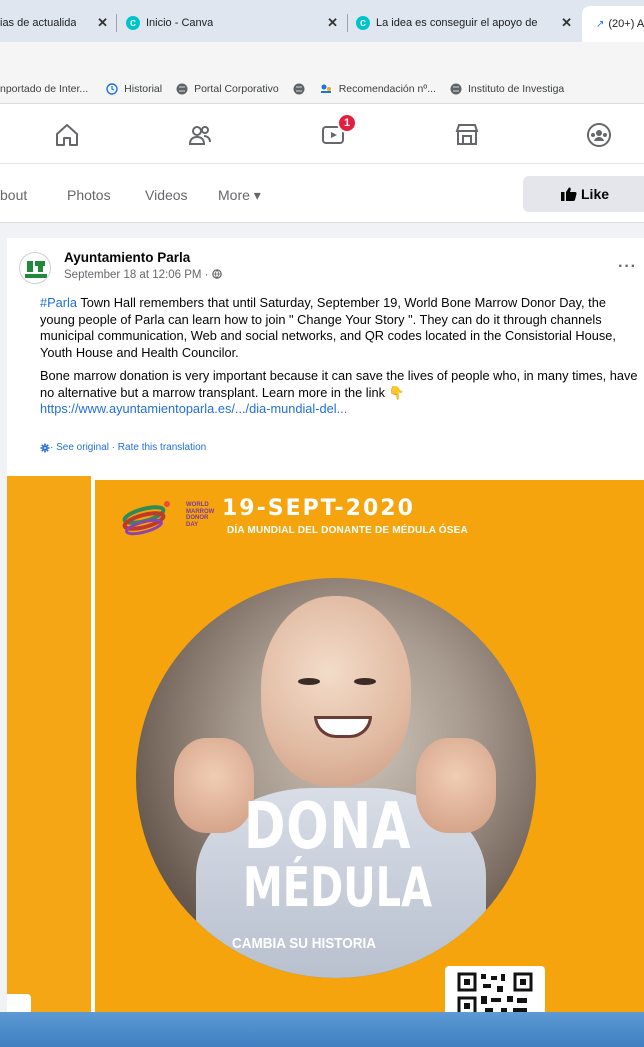  I want to click on post-timestamp: September 18 at 12:06 PM ·, so click(143, 275).